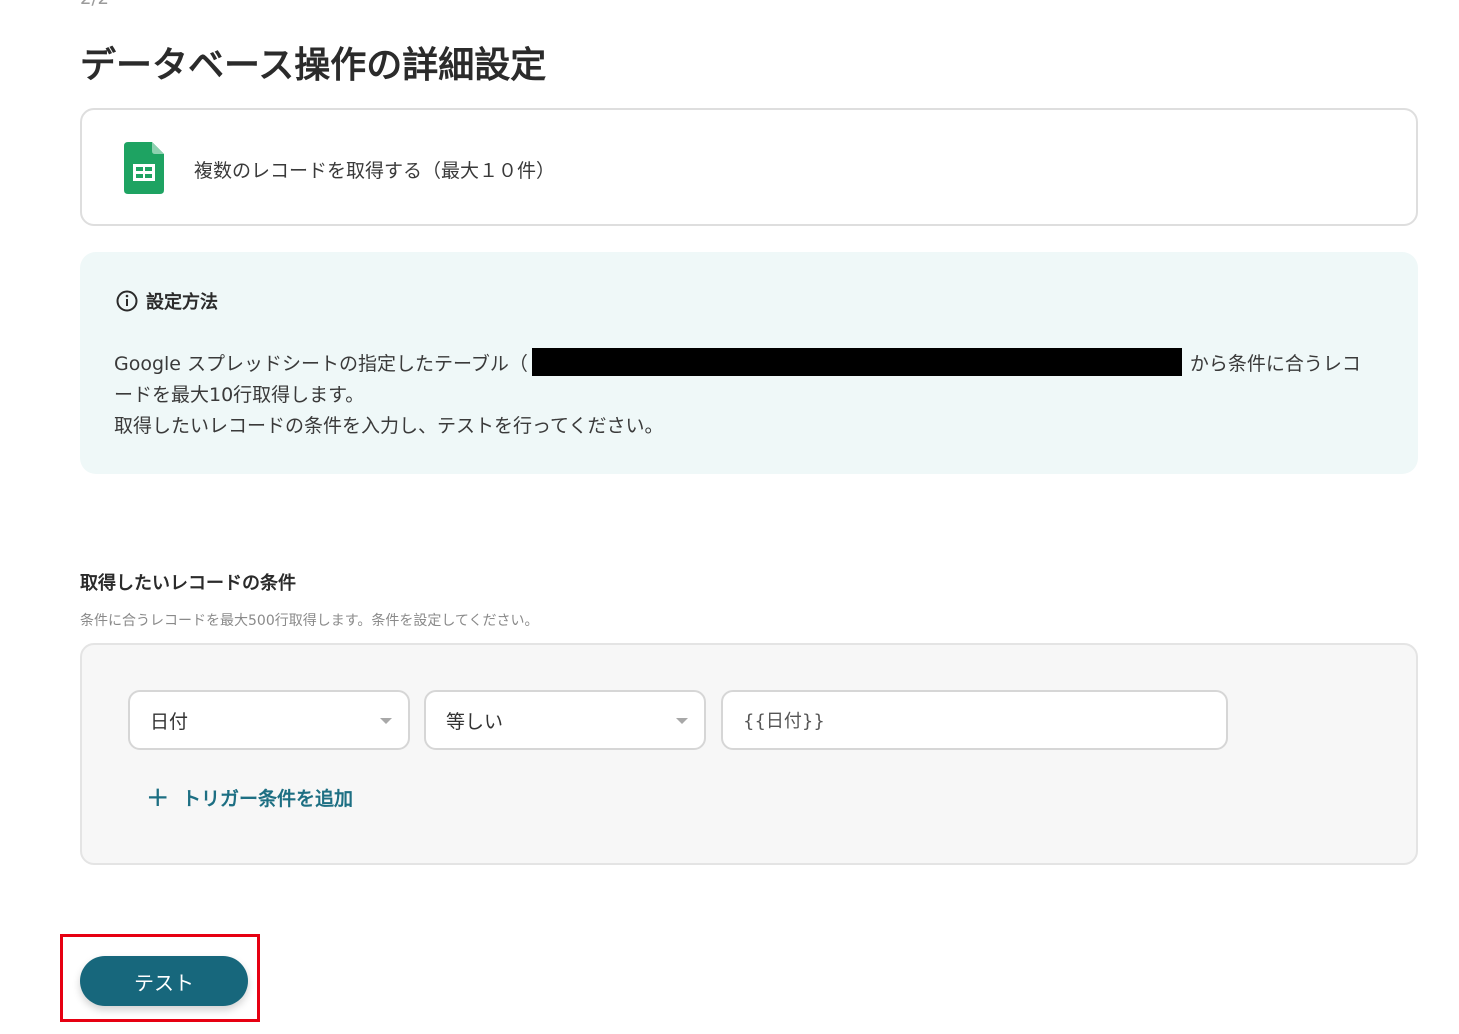 The image size is (1459, 1034). I want to click on google-sheets-icon, so click(144, 168).